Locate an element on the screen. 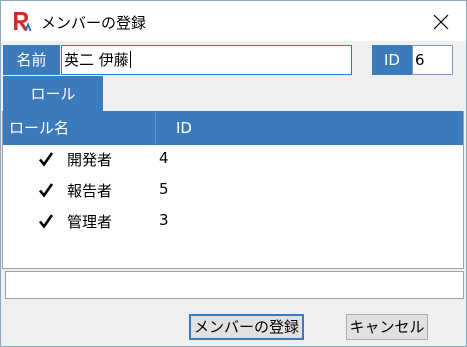 This screenshot has height=347, width=467. tab-roles: ロール is located at coordinates (53, 93).